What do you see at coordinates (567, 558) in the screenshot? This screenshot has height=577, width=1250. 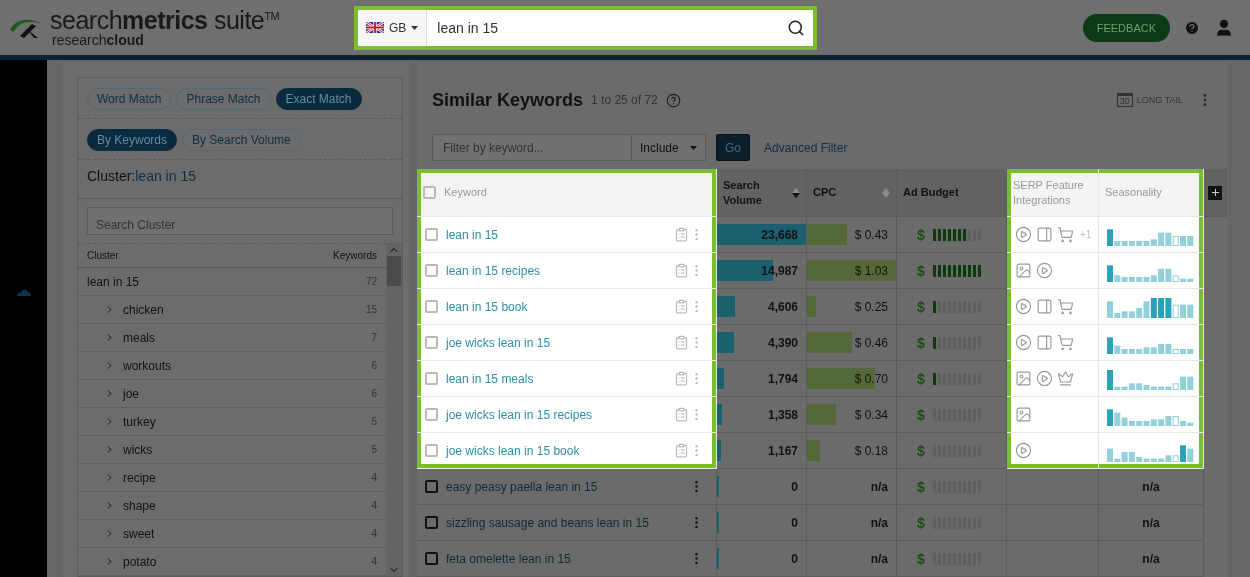 I see `keyword-link: feta omelette lean in 15` at bounding box center [567, 558].